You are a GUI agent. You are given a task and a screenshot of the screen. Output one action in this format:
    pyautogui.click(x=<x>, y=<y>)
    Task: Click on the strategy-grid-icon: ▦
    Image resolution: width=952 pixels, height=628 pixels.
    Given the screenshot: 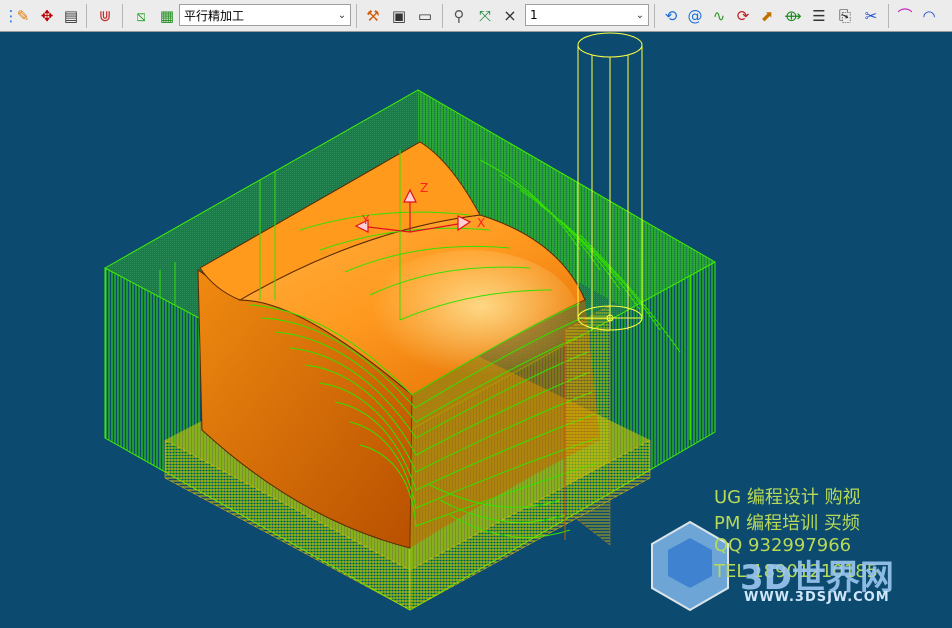 What is the action you would take?
    pyautogui.click(x=167, y=16)
    